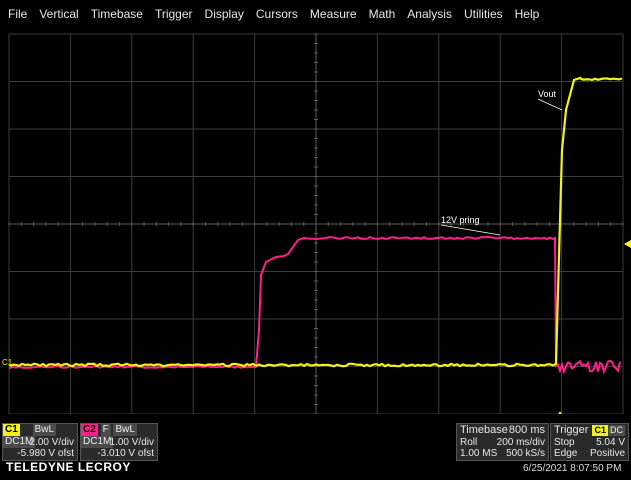  Describe the element at coordinates (527, 430) in the screenshot. I see `timebase-value: 800 ms` at that location.